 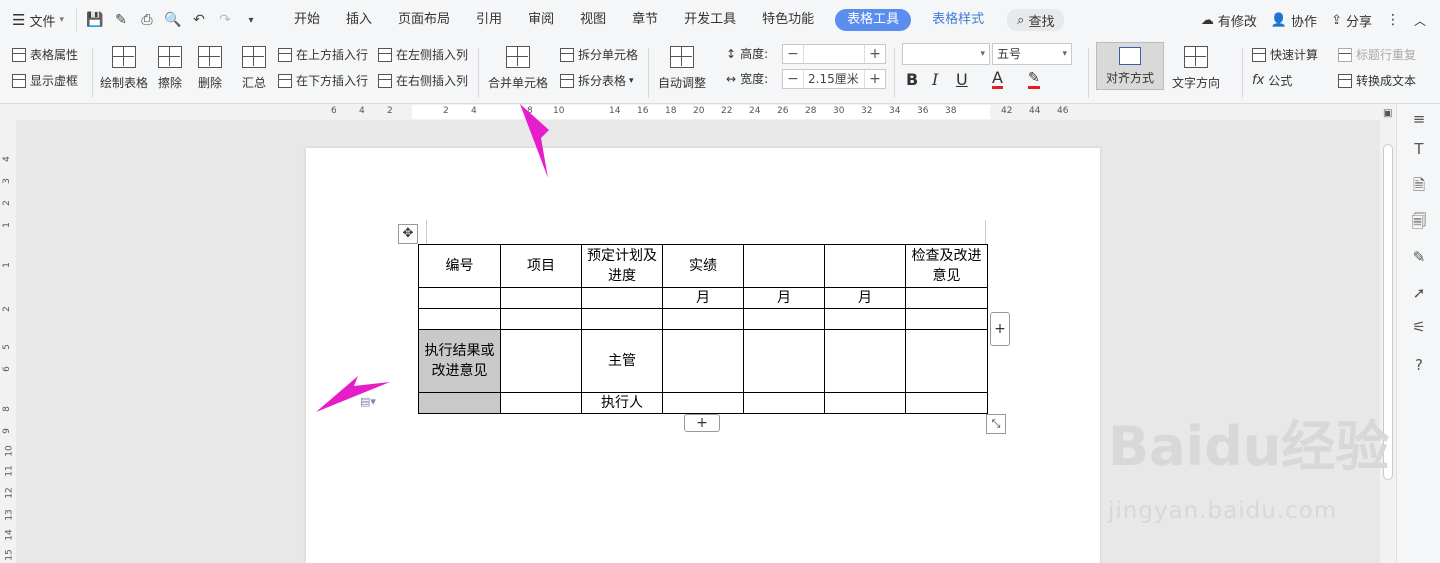 I want to click on annotation-arrow-right, so click(x=353, y=394).